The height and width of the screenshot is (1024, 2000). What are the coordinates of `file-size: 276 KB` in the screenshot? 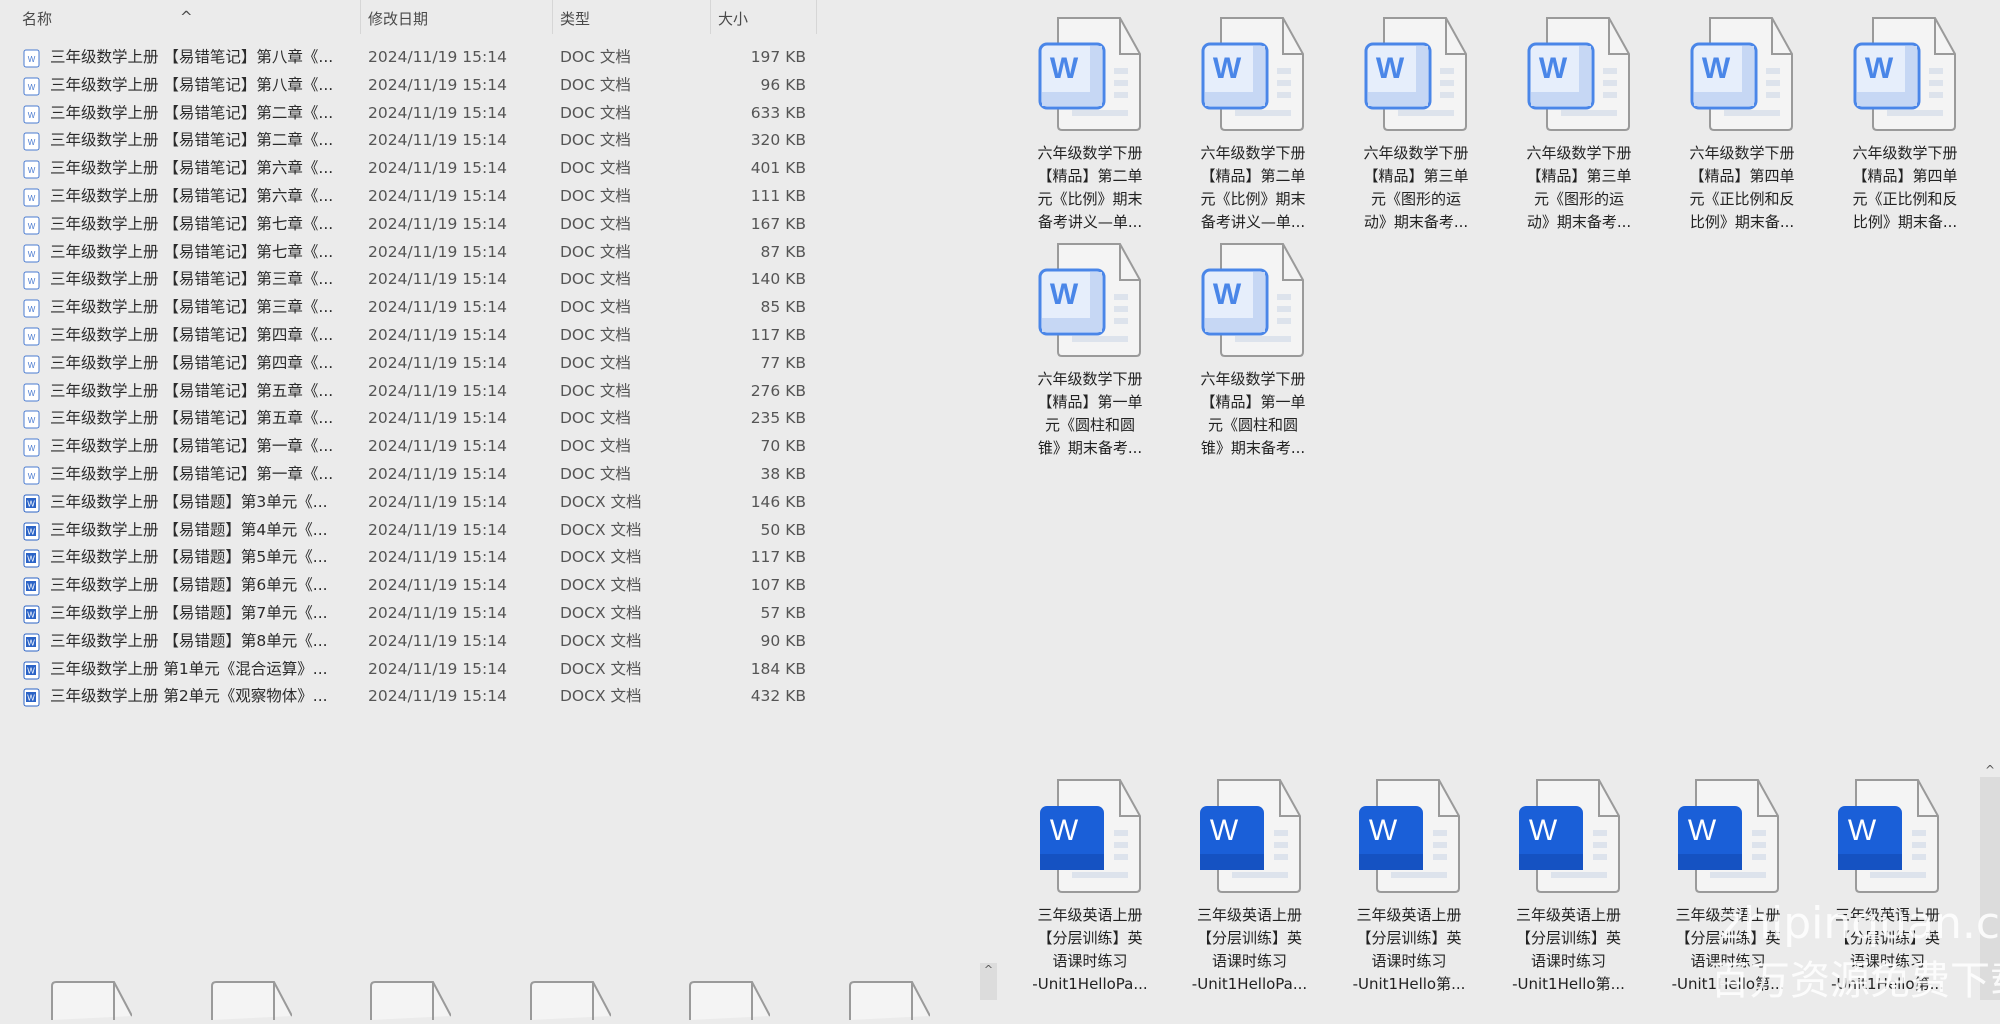 It's located at (778, 390).